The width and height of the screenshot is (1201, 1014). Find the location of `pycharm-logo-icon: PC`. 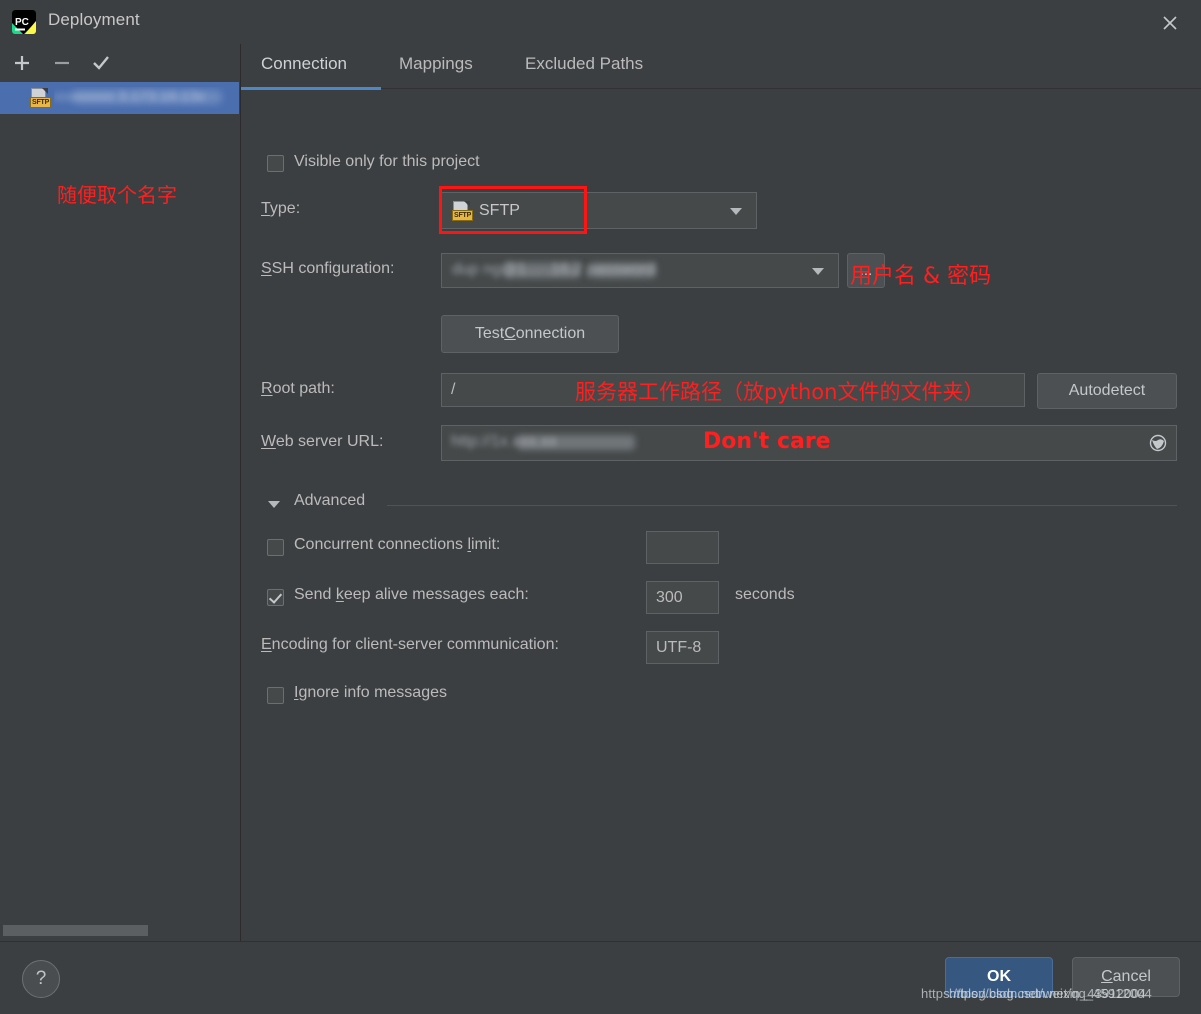

pycharm-logo-icon: PC is located at coordinates (24, 22).